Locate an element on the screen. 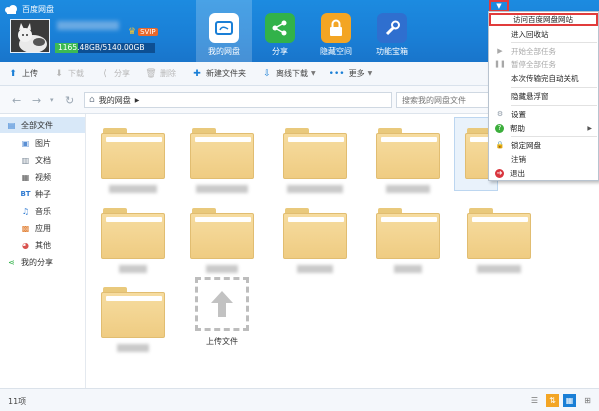 This screenshot has height=411, width=599. menu-item-logout: 注销 is located at coordinates (543, 159).